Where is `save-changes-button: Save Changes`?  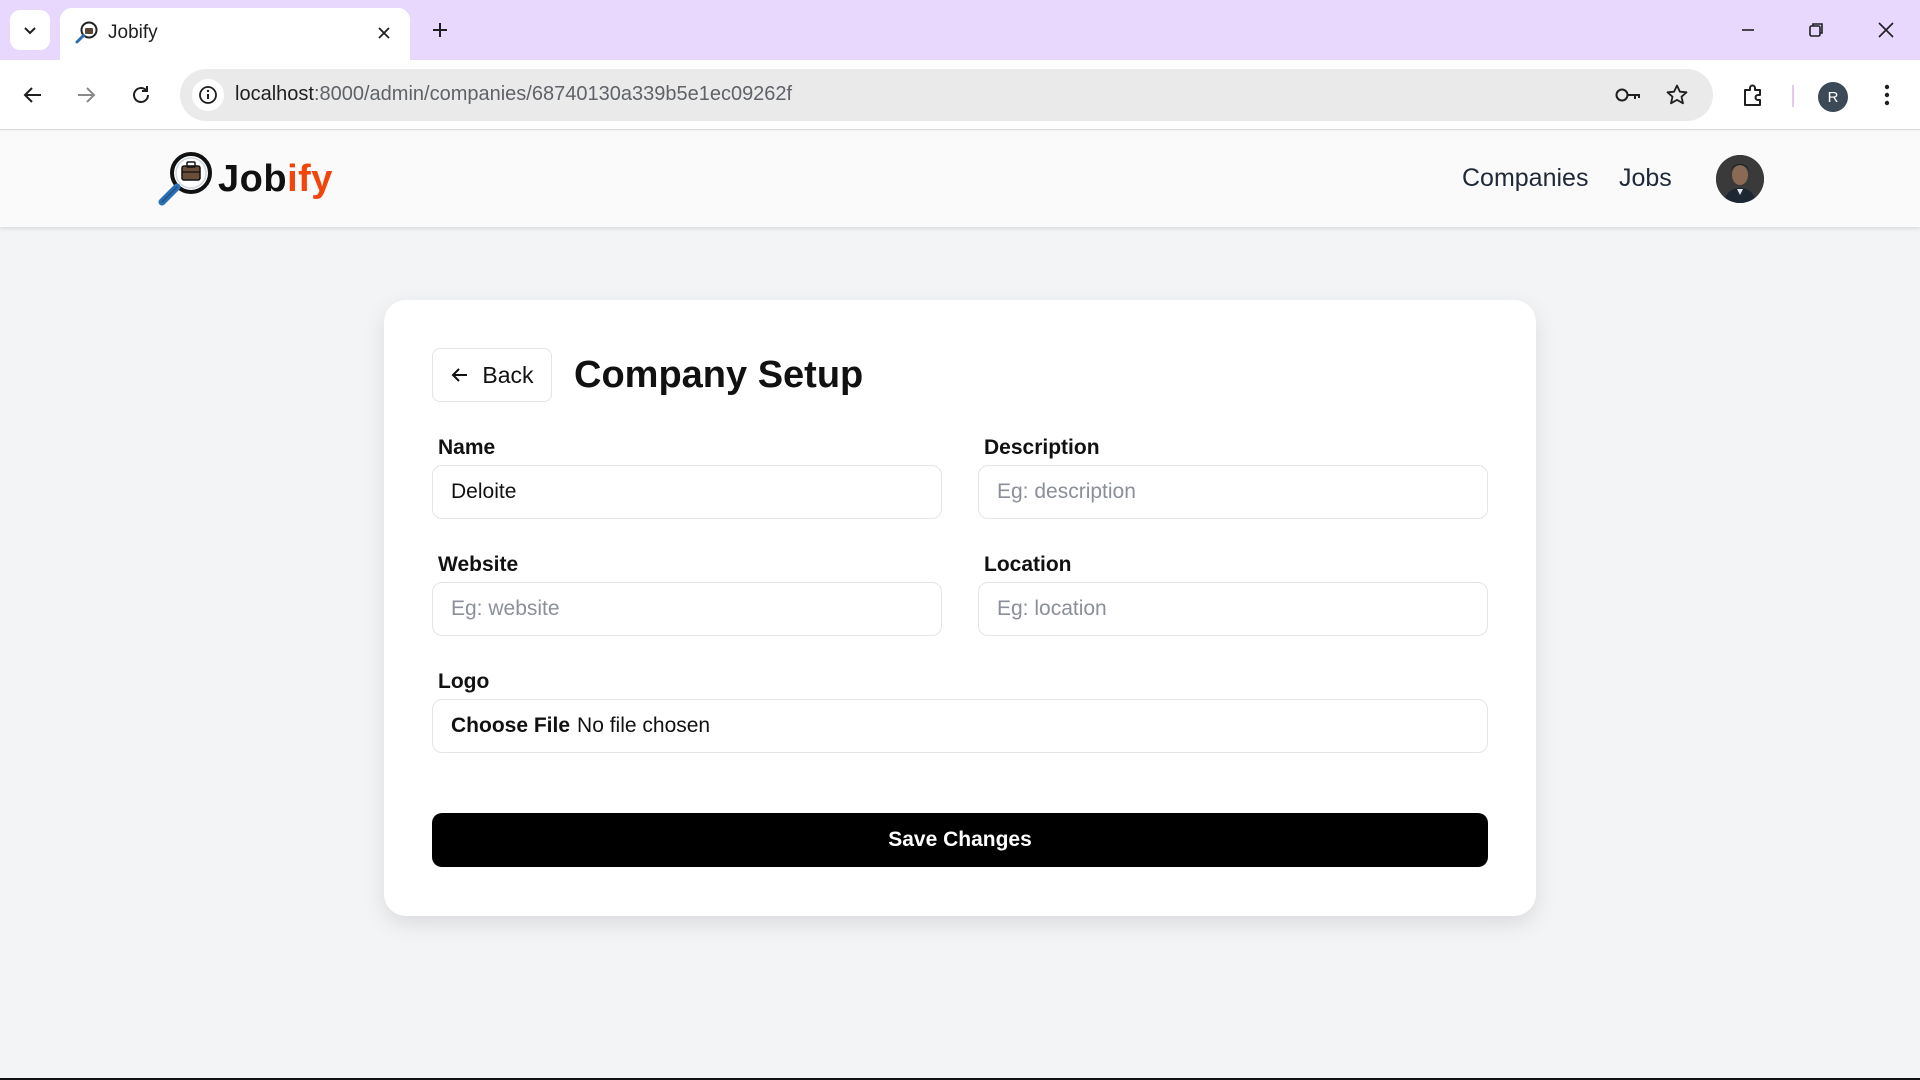 save-changes-button: Save Changes is located at coordinates (960, 840).